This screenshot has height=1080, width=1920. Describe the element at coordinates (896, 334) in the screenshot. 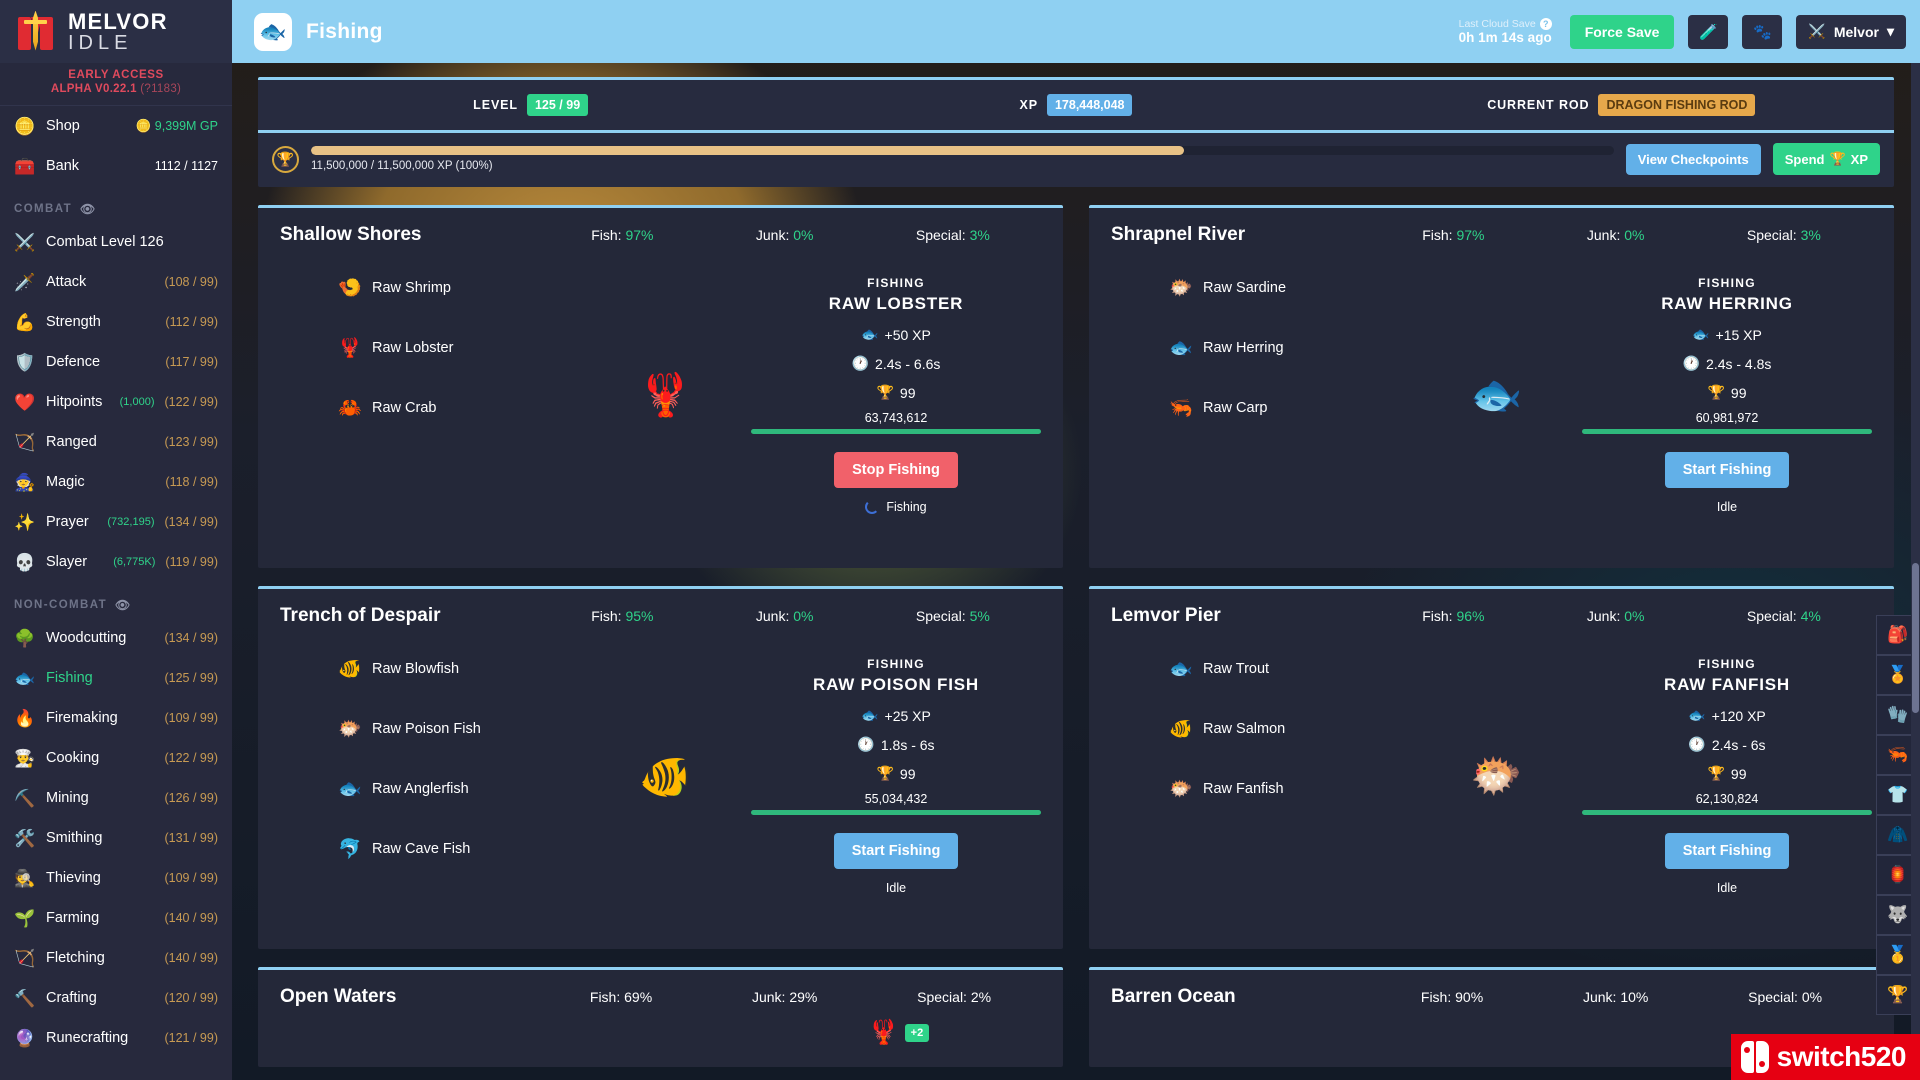

I see `xp-line: 🐟 +50 XP` at that location.